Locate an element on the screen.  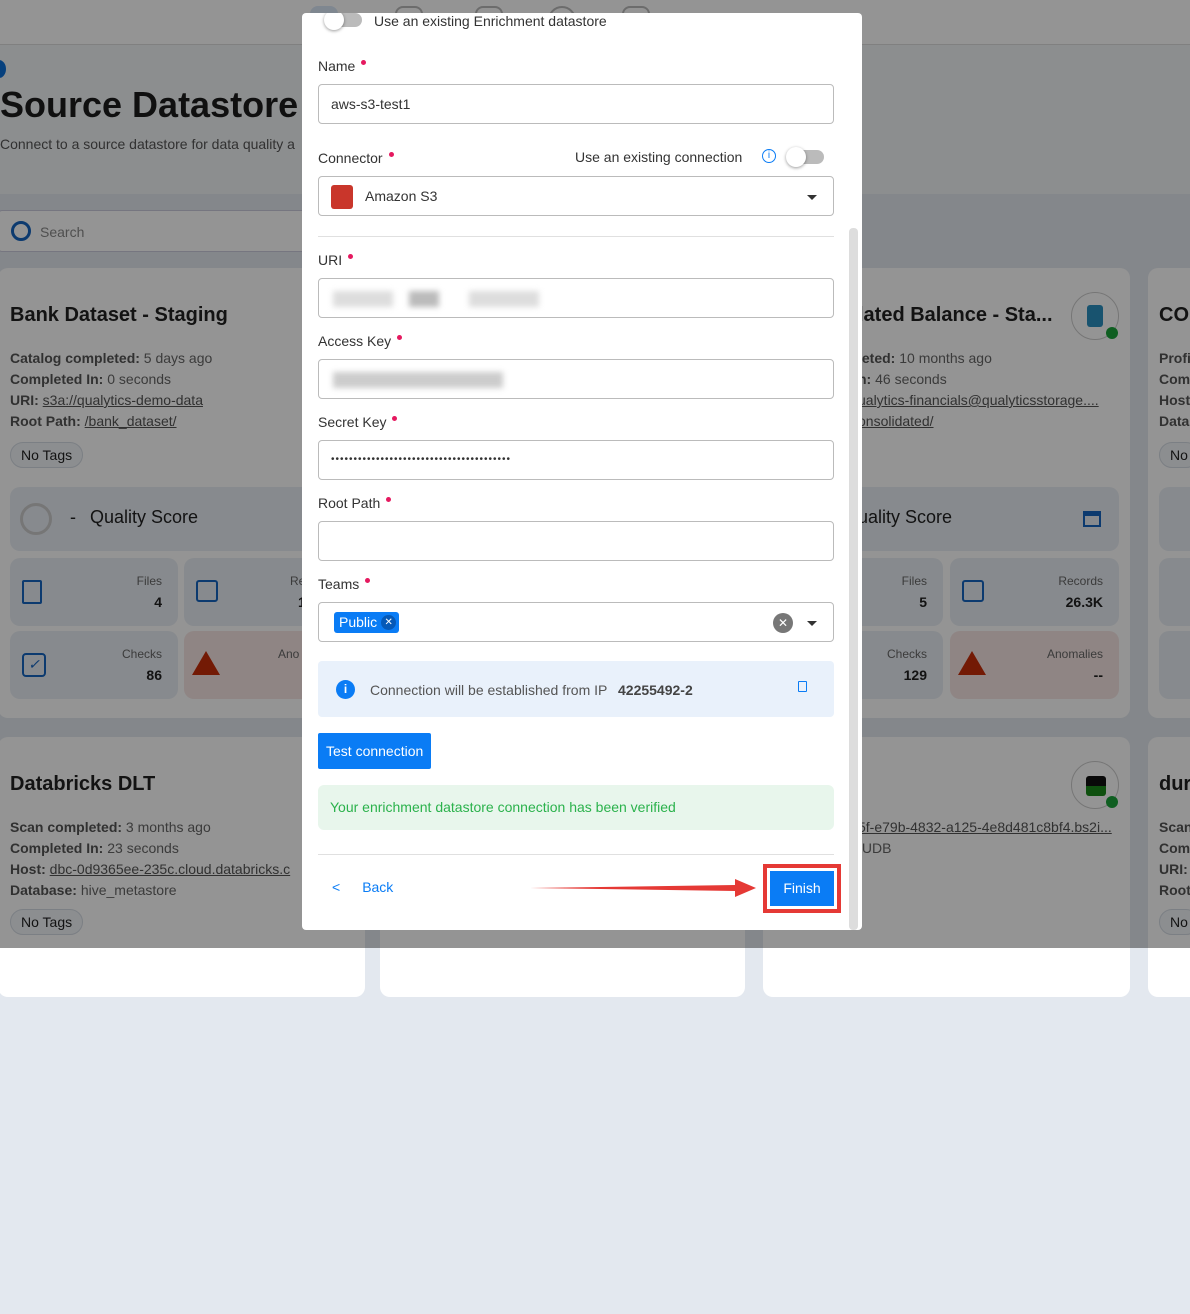
name-input: aws-s3-test1 is located at coordinates (576, 104).